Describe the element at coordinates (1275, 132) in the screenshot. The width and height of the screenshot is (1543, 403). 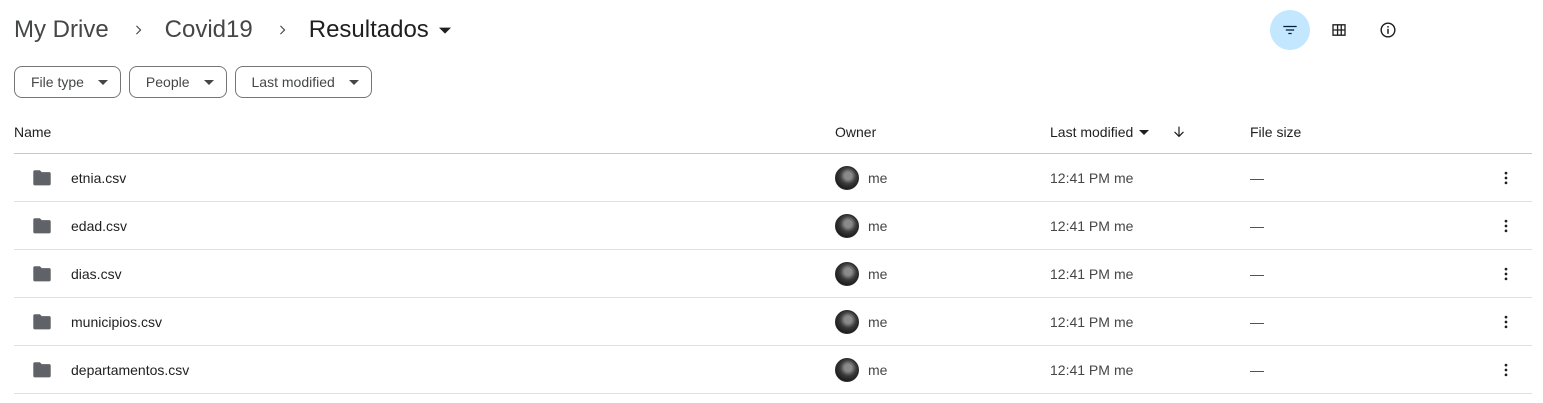
I see `file-size-column-header: File size` at that location.